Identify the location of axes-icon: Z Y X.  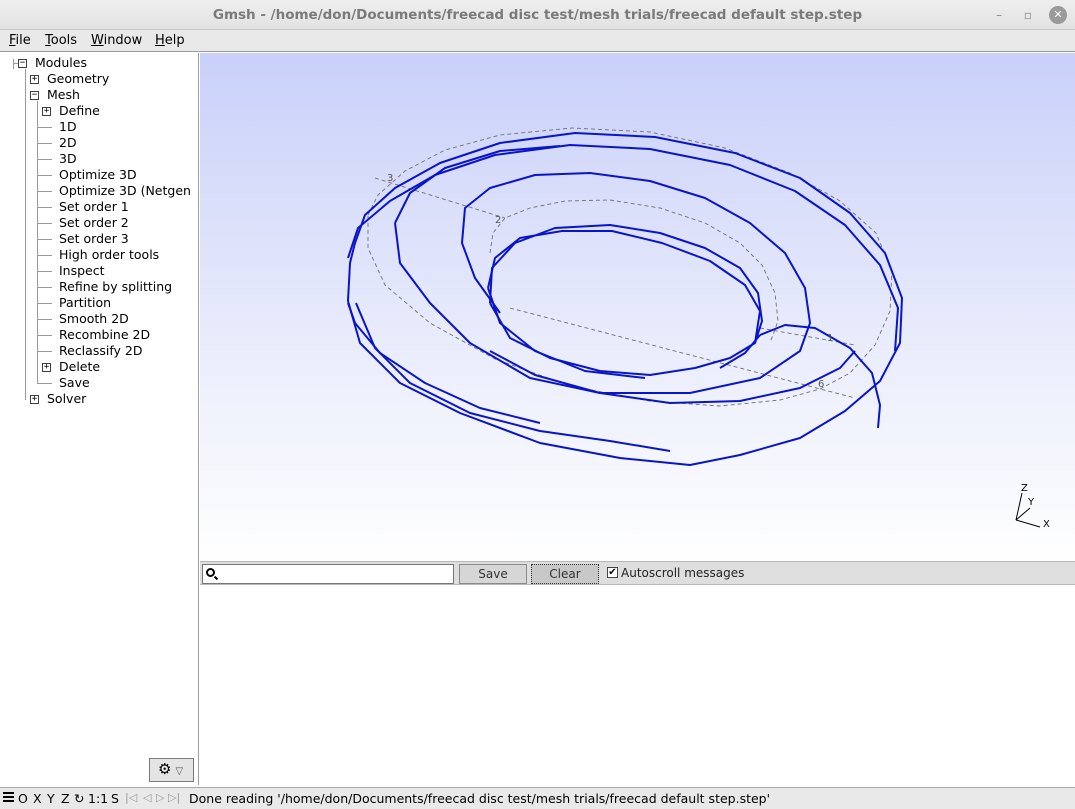
(1032, 506).